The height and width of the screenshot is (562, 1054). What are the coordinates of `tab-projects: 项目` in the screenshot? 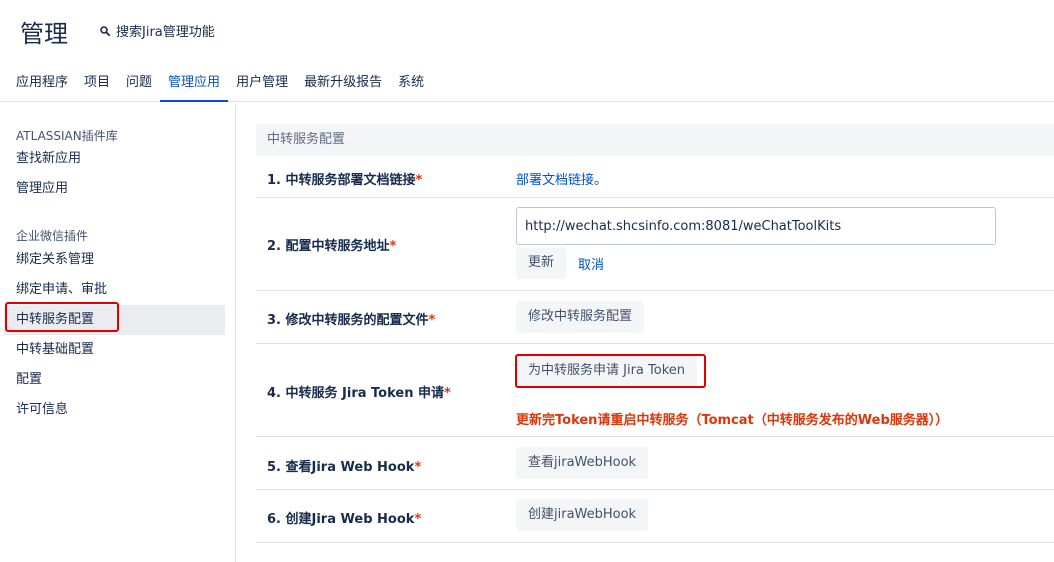 It's located at (97, 87).